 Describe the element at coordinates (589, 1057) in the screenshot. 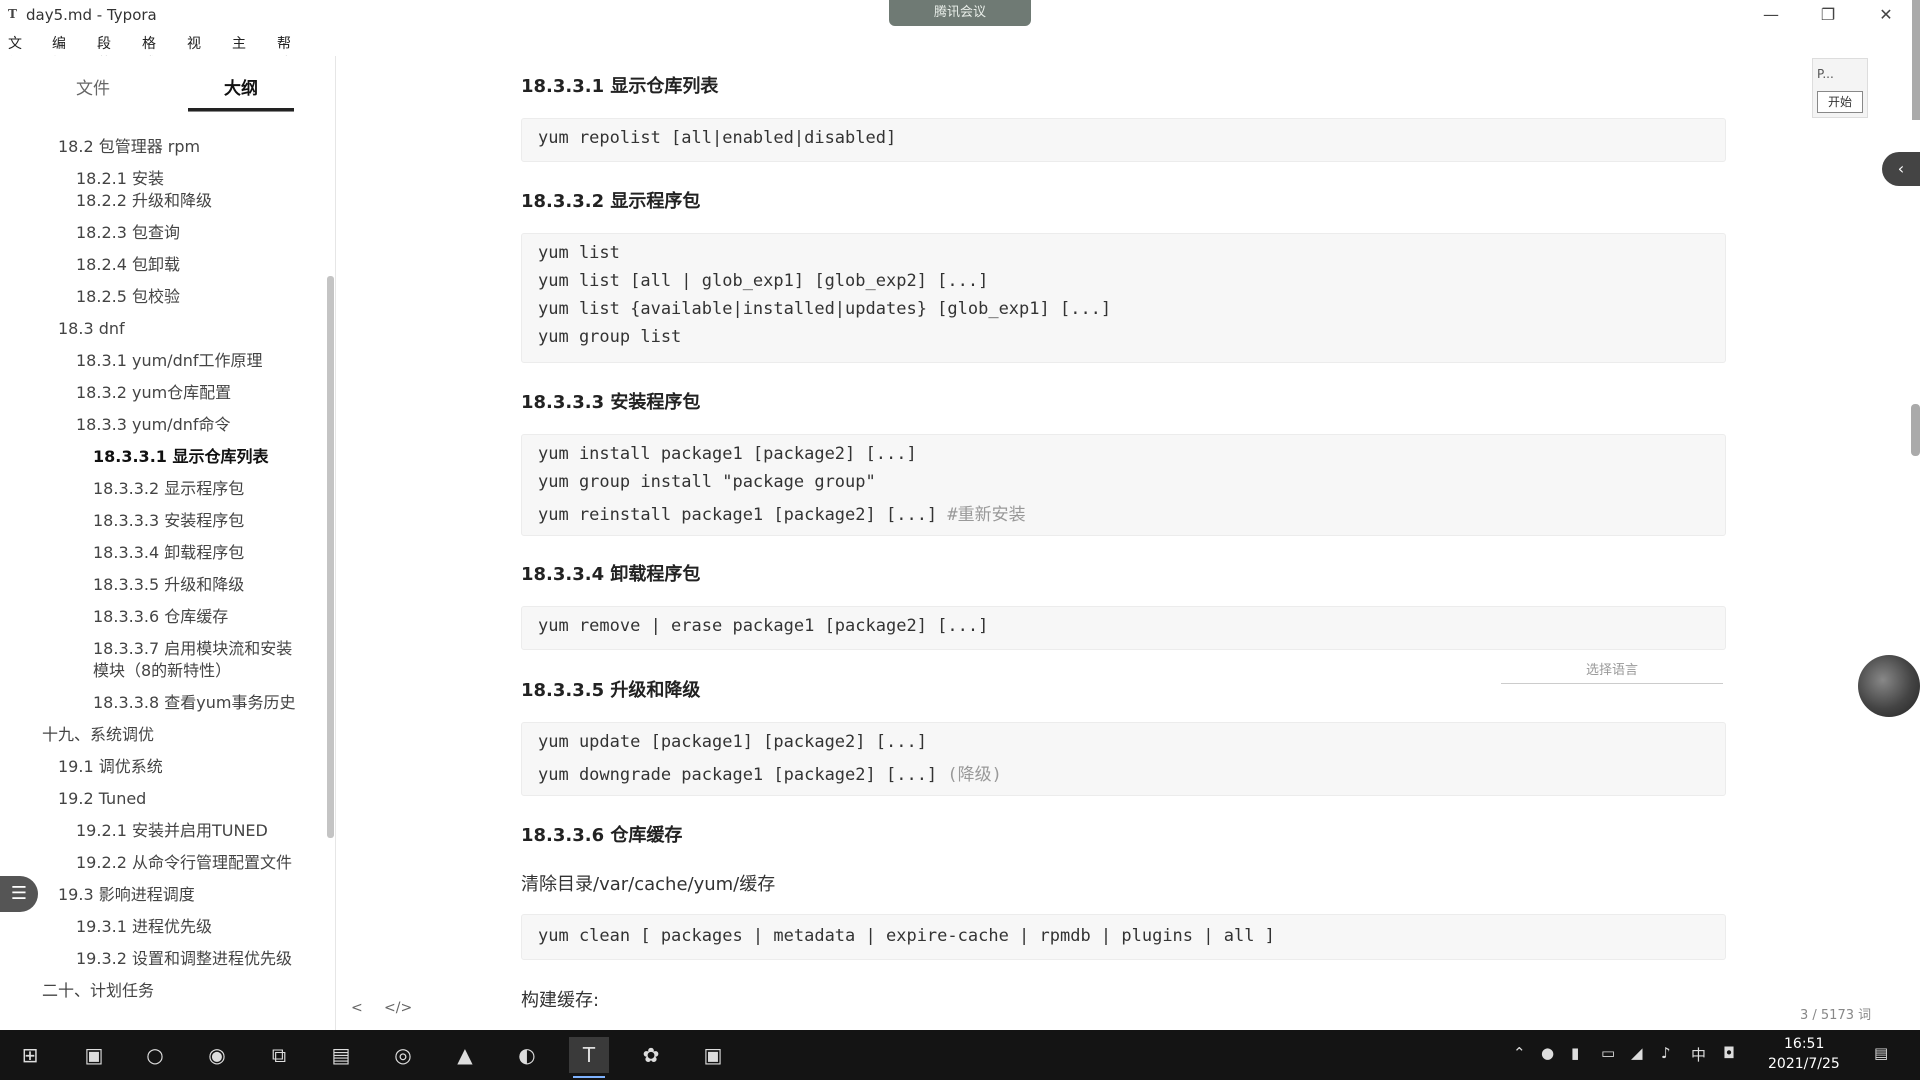

I see `typora-taskbar-icon: T` at that location.